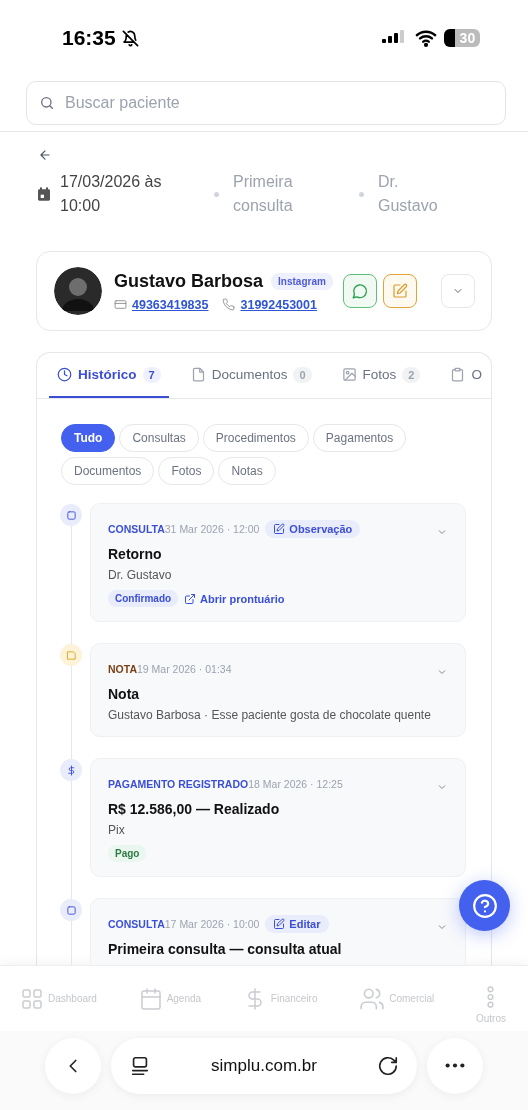  Describe the element at coordinates (212, 924) in the screenshot. I see `event-date: 17 Mar 2026 · 10:00` at that location.